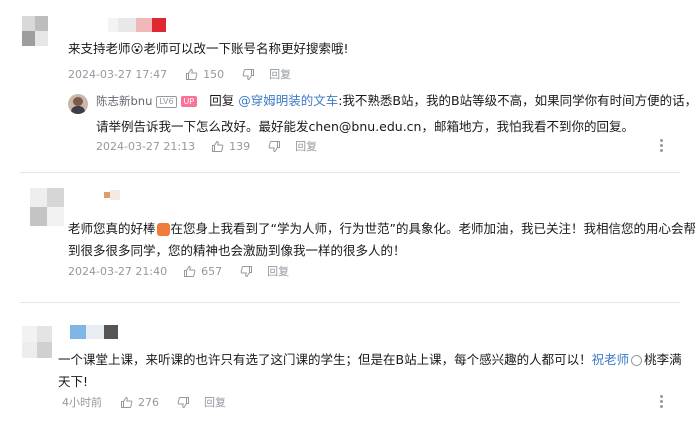  Describe the element at coordinates (178, 271) in the screenshot. I see `comment-meta: 2024-03-27 21:40 657 回复` at that location.